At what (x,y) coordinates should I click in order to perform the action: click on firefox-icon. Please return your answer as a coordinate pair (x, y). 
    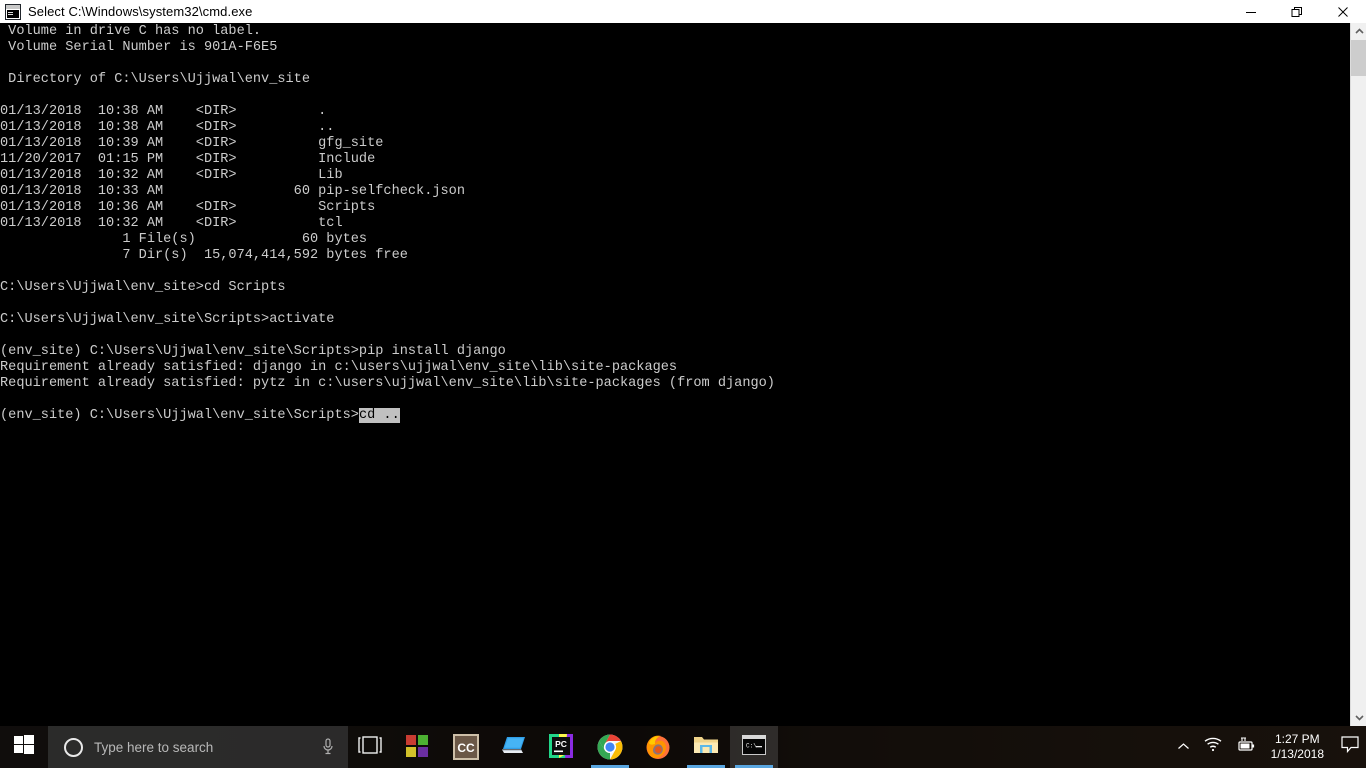
    Looking at the image, I should click on (658, 747).